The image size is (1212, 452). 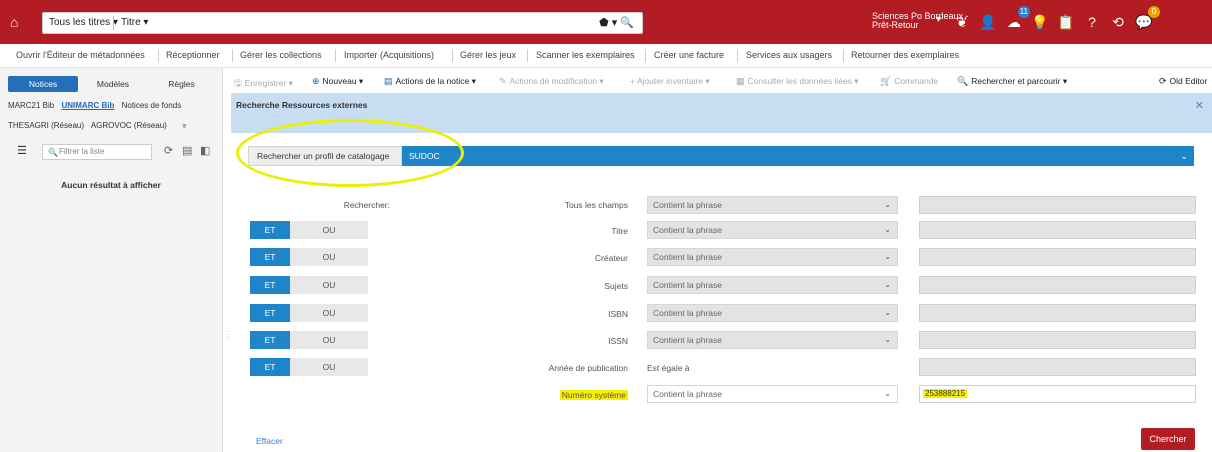 What do you see at coordinates (193, 55) in the screenshot?
I see `menu-receive: Réceptionner` at bounding box center [193, 55].